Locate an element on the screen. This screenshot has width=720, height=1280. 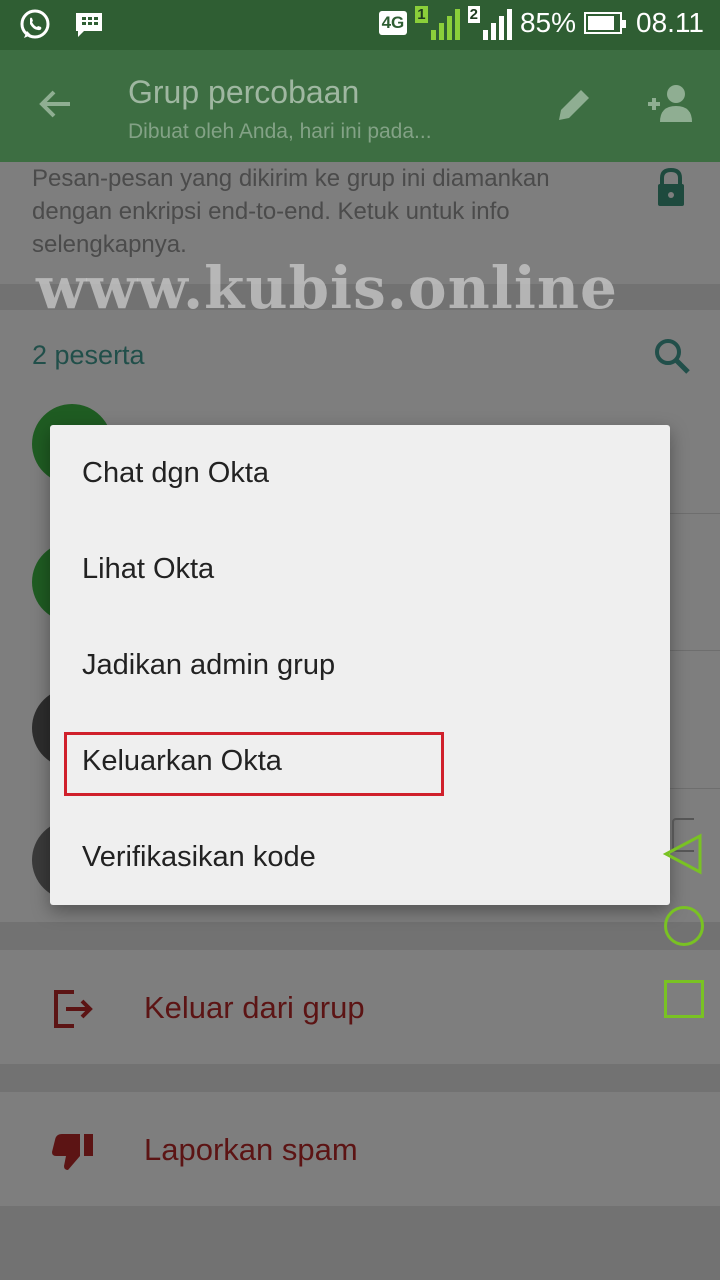
exit-group-label: Keluar dari grup is located at coordinates (254, 1007).